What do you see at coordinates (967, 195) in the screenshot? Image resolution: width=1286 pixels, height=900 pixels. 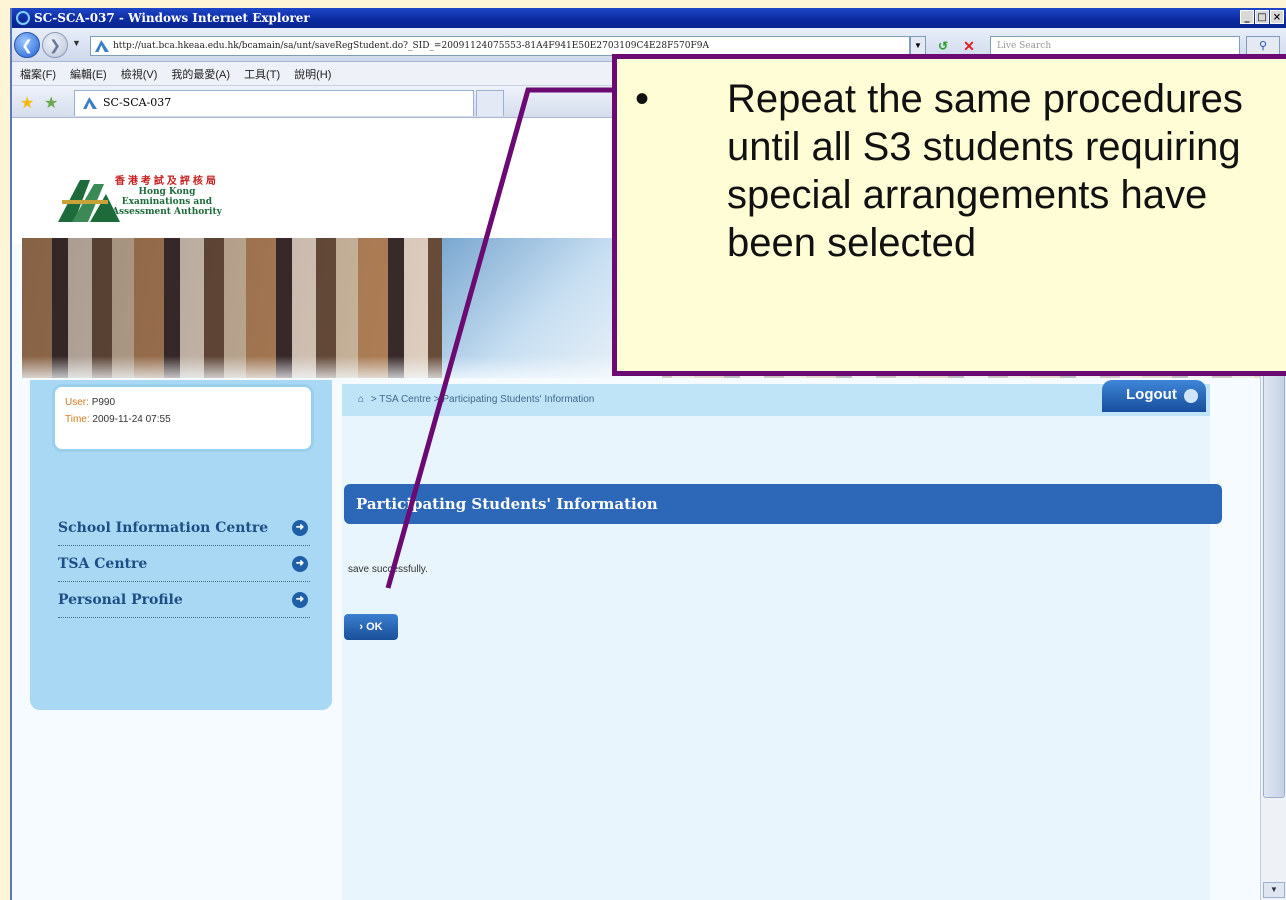 I see `callout-line-3: special arrangements have` at bounding box center [967, 195].